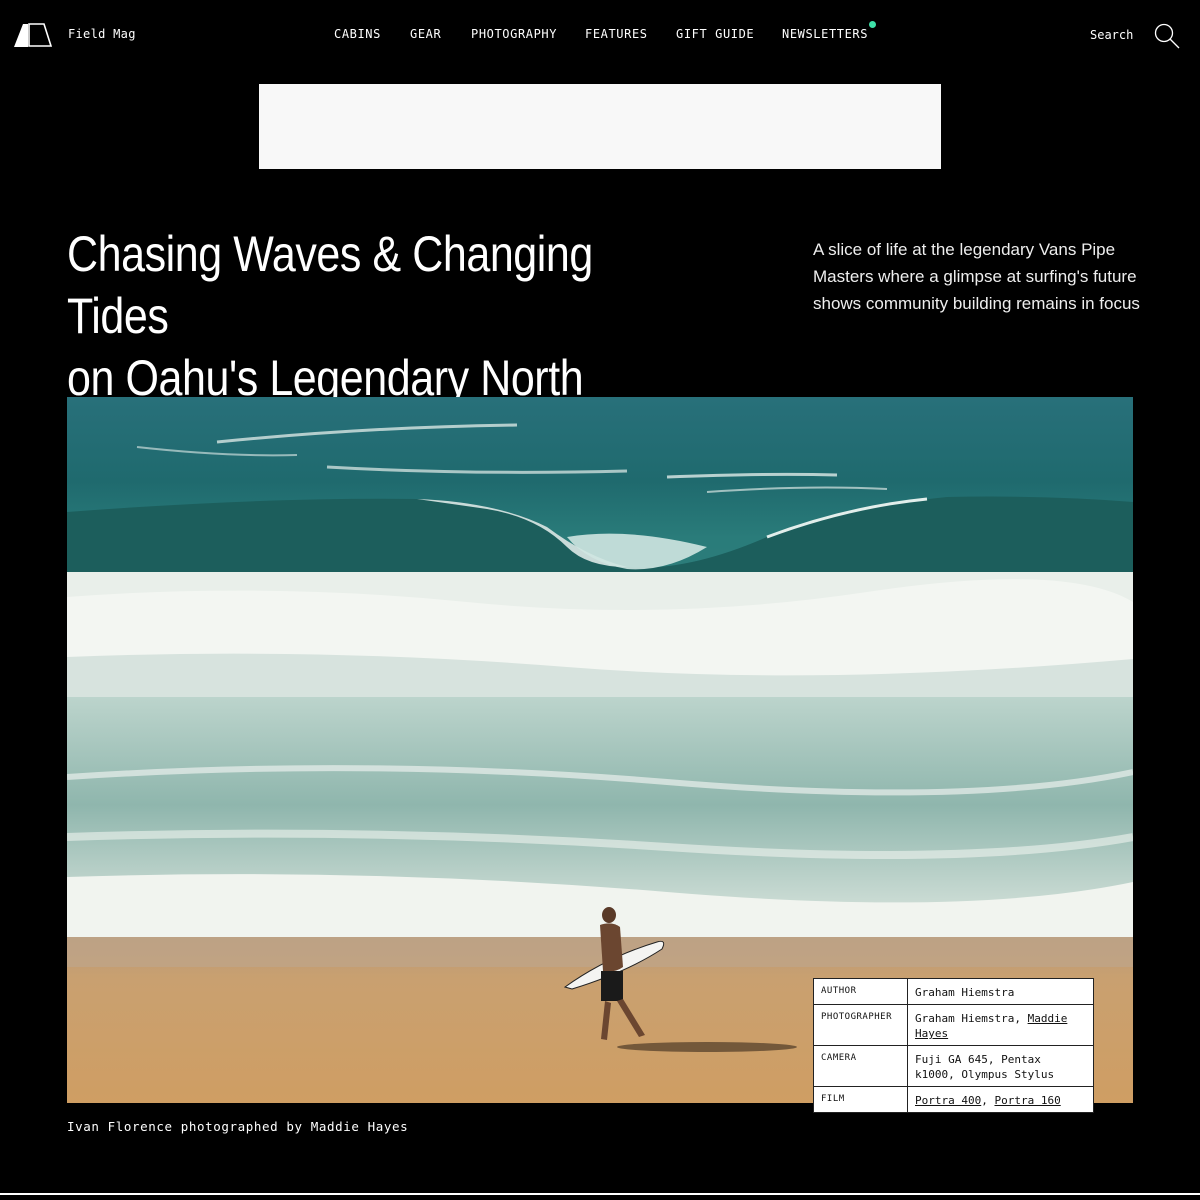 Image resolution: width=1200 pixels, height=1200 pixels. What do you see at coordinates (1000, 991) in the screenshot?
I see `meta-author-value: Graham Hiemstra` at bounding box center [1000, 991].